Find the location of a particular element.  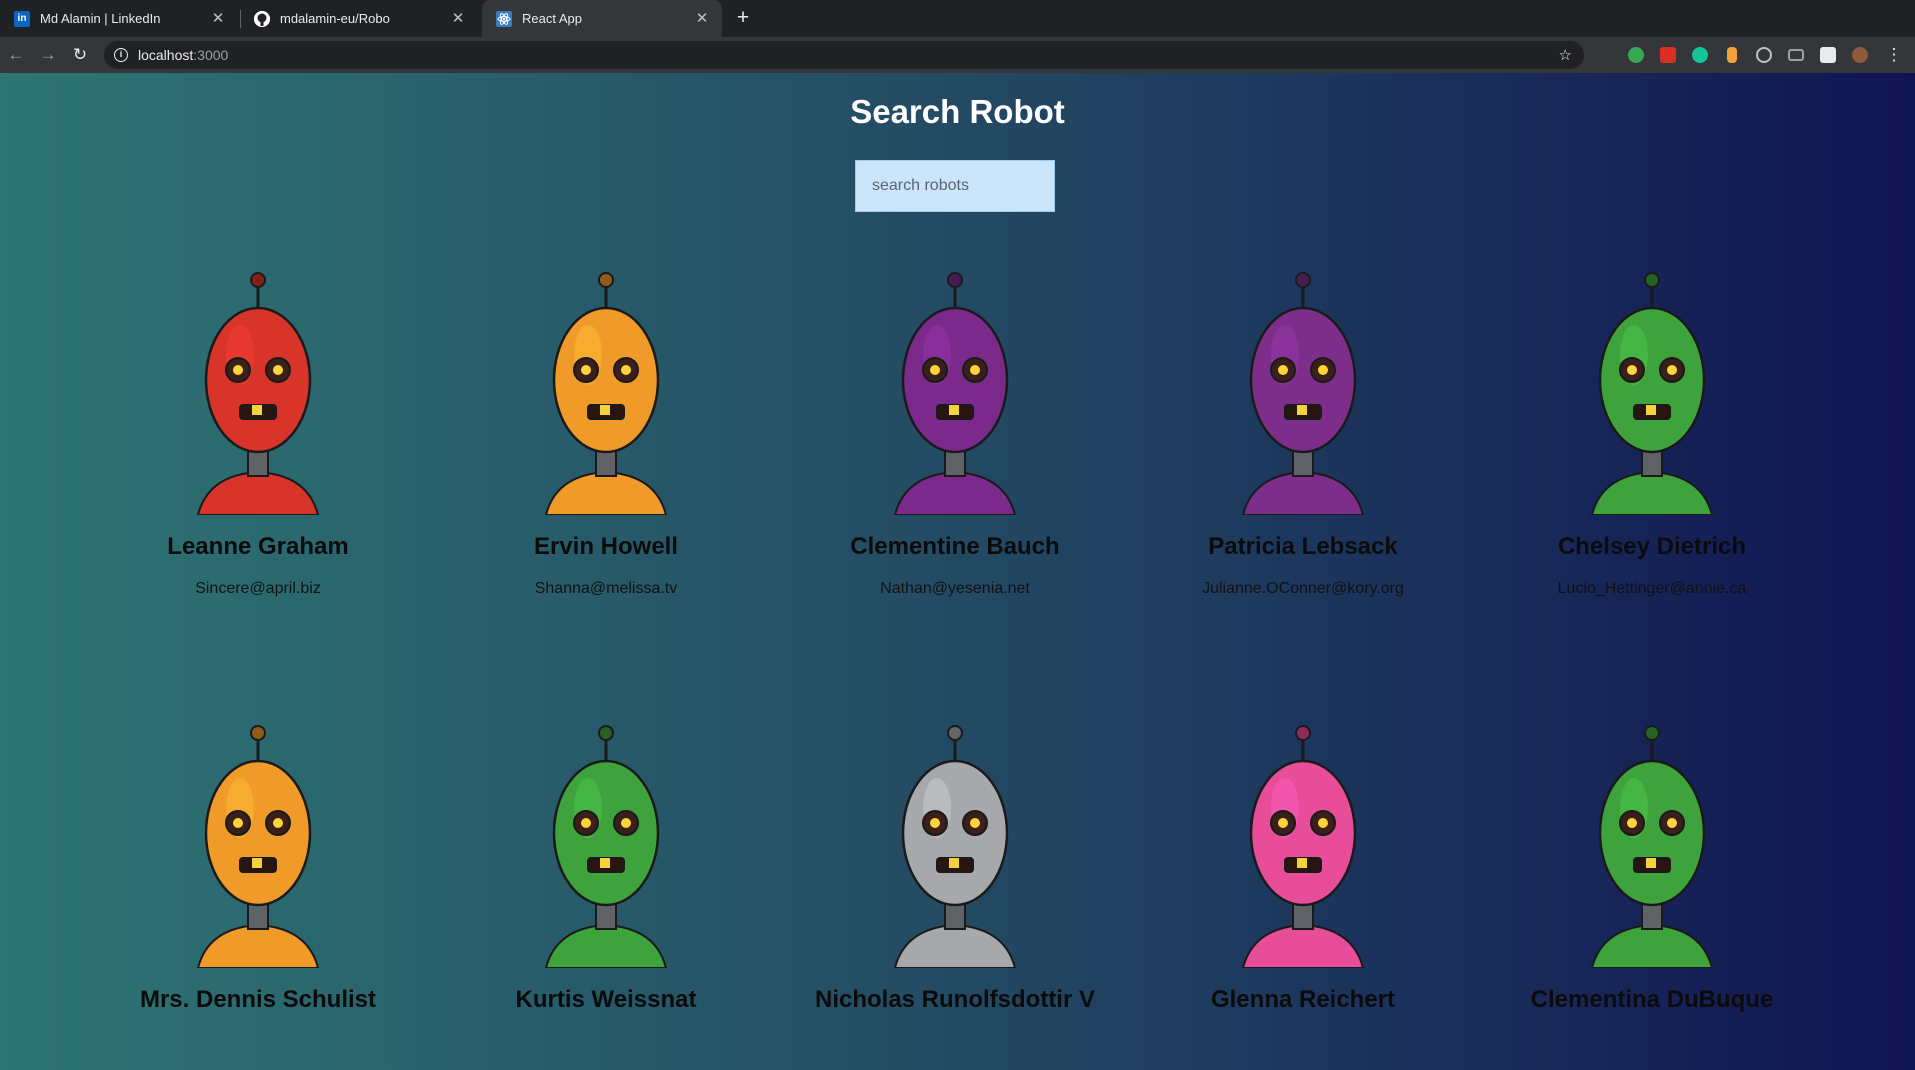

robot-name: Patricia Lebsack is located at coordinates (1303, 546).